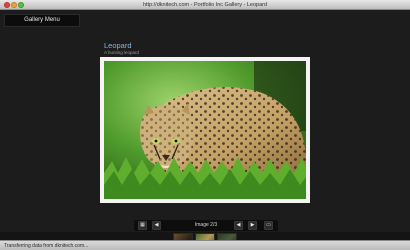 The image size is (410, 250). What do you see at coordinates (238, 225) in the screenshot?
I see `previous-image-icon: ◀` at bounding box center [238, 225].